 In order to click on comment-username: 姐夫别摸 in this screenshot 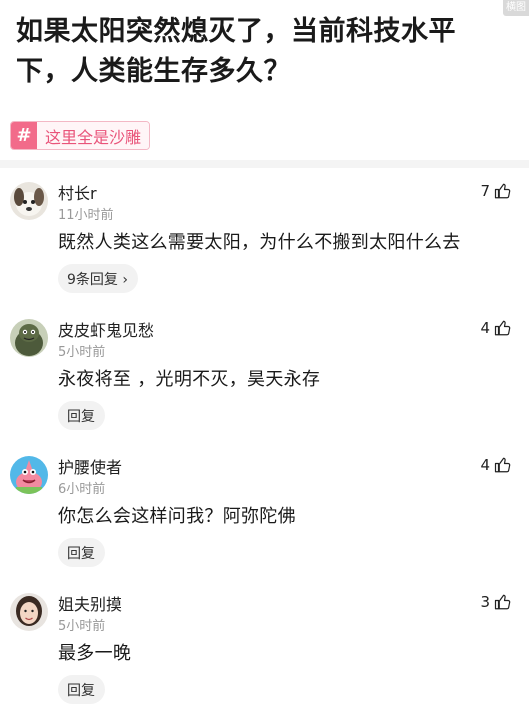, I will do `click(90, 603)`.